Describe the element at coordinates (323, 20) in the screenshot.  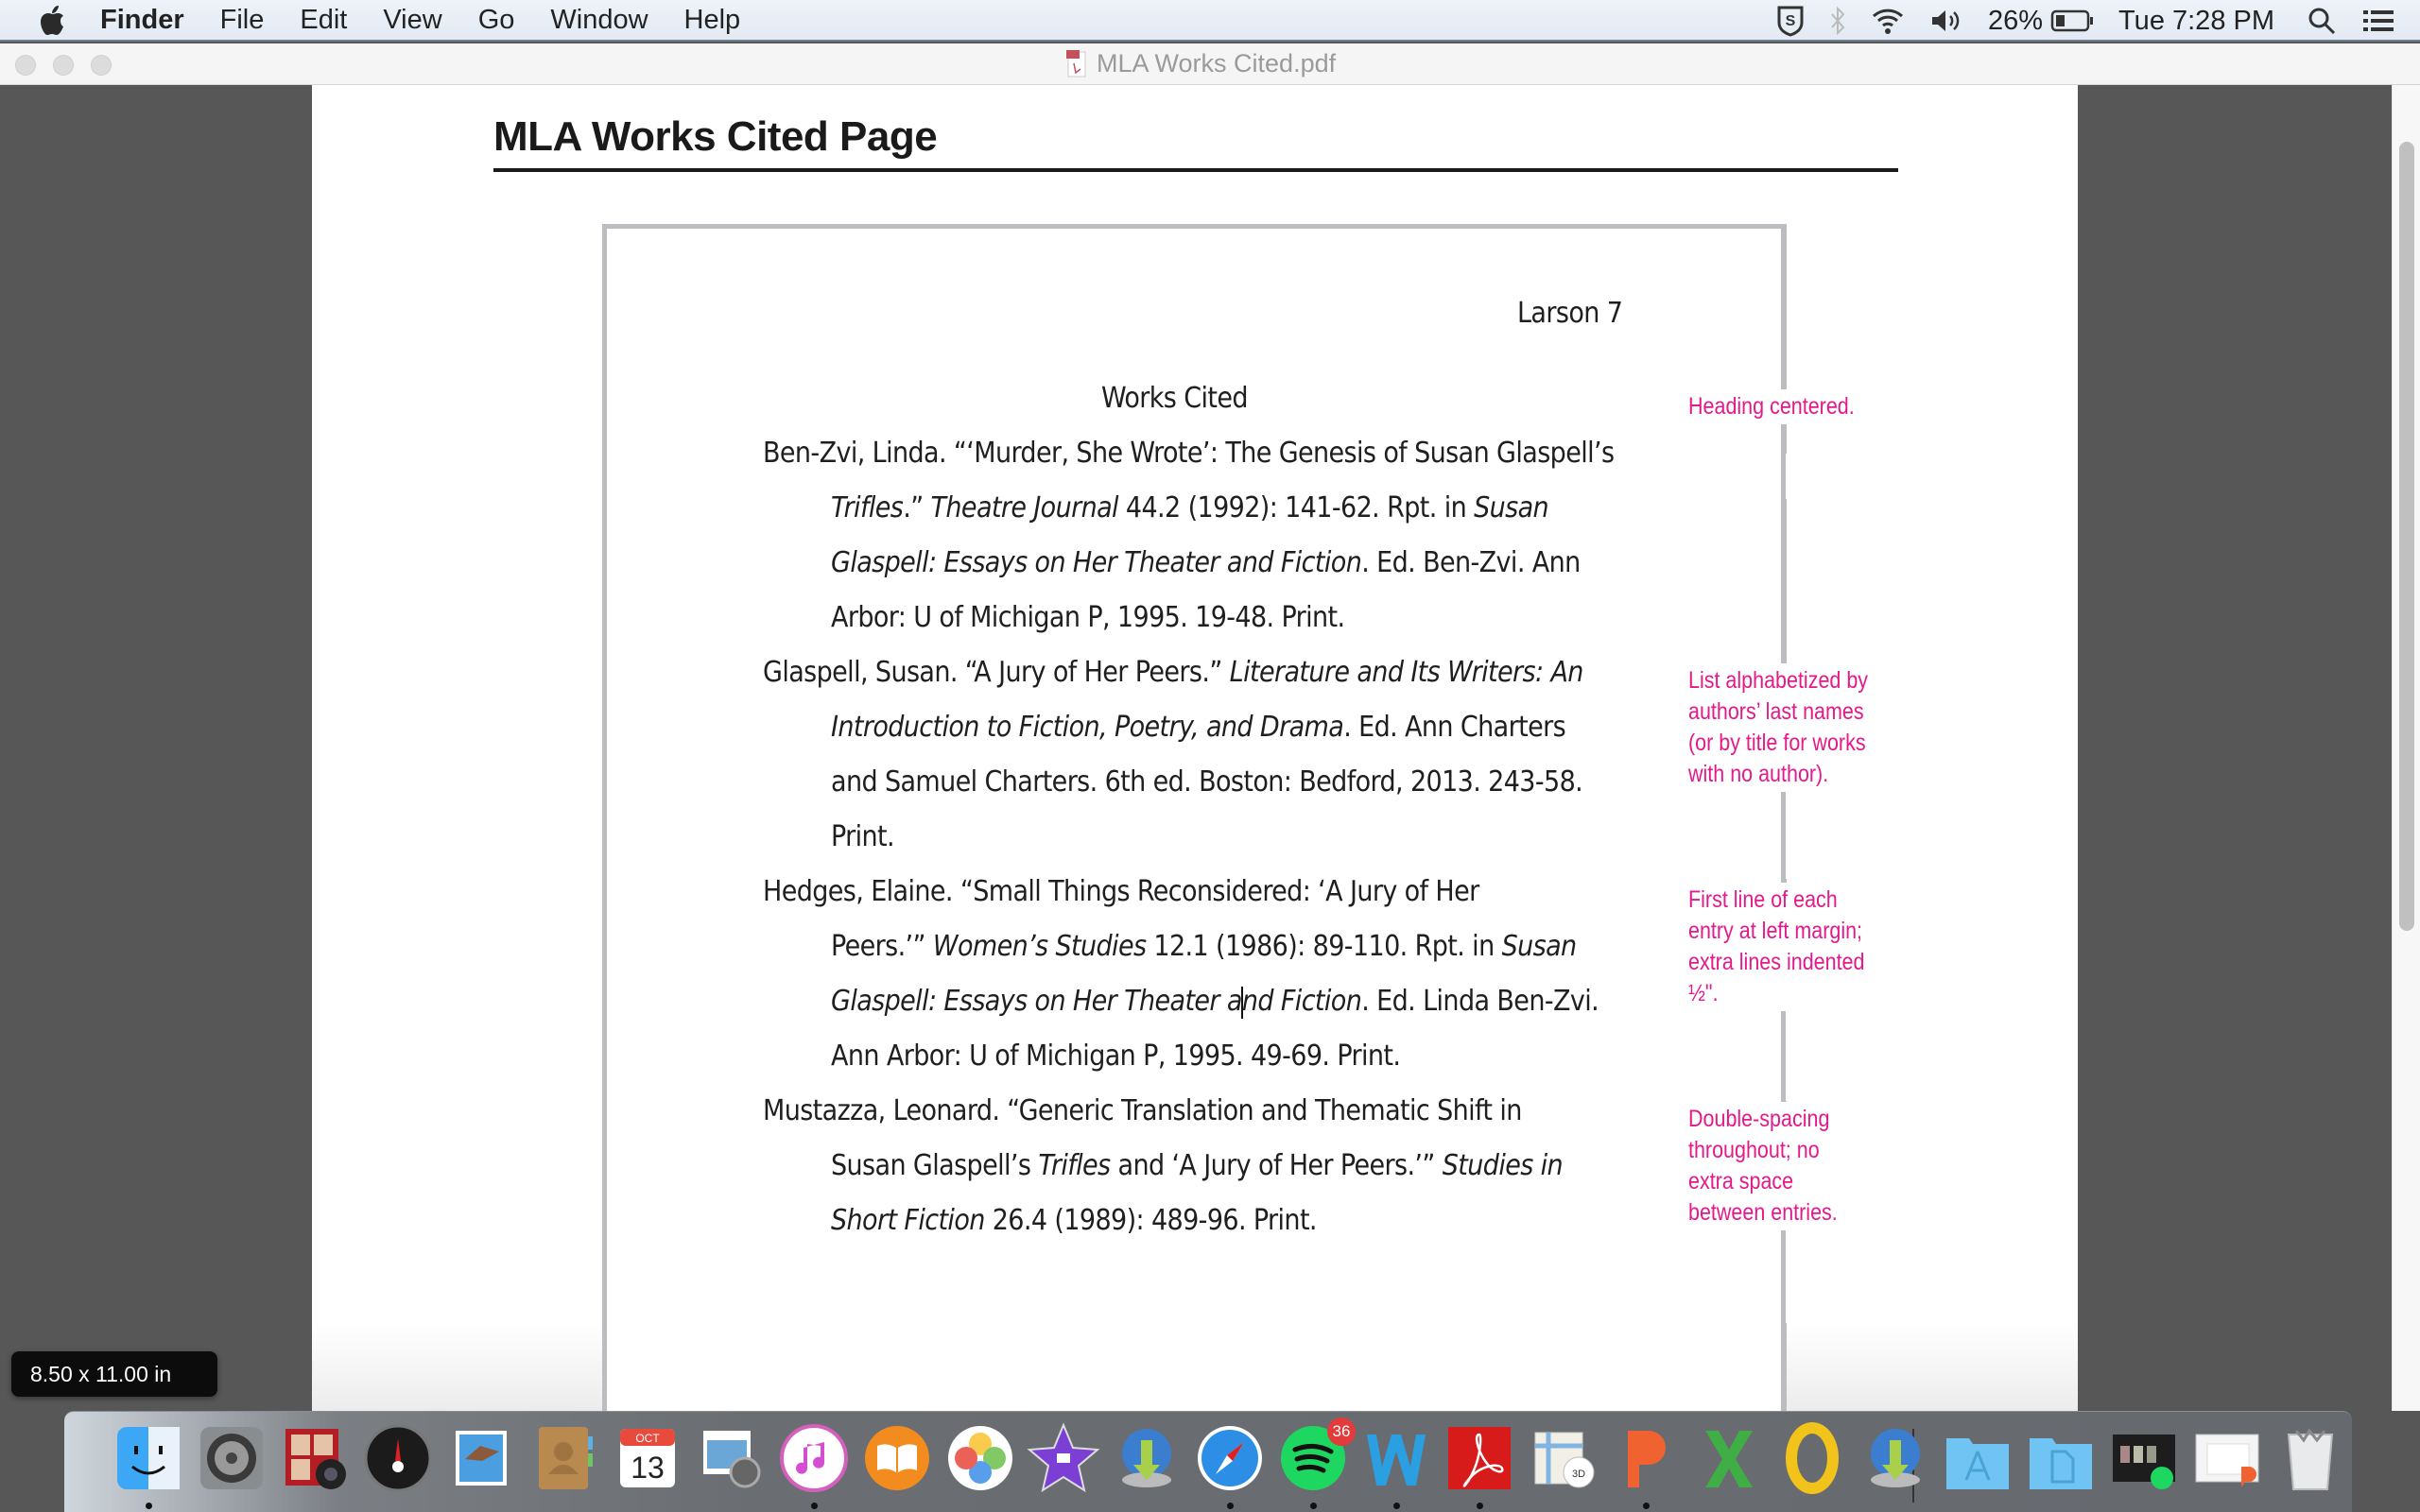
I see `menu-edit: Edit` at that location.